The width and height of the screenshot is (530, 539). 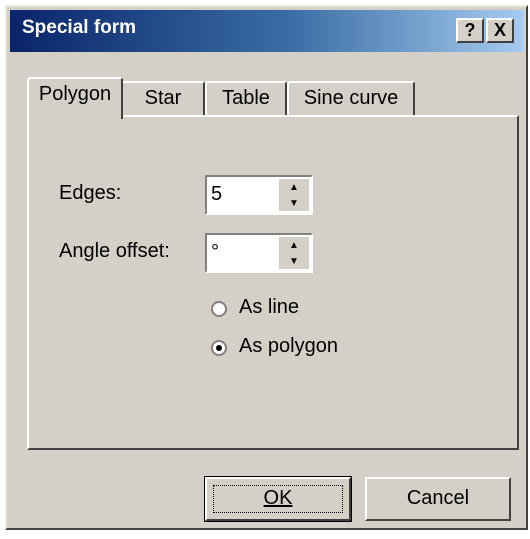 I want to click on tab-star-label: Star, so click(x=163, y=98).